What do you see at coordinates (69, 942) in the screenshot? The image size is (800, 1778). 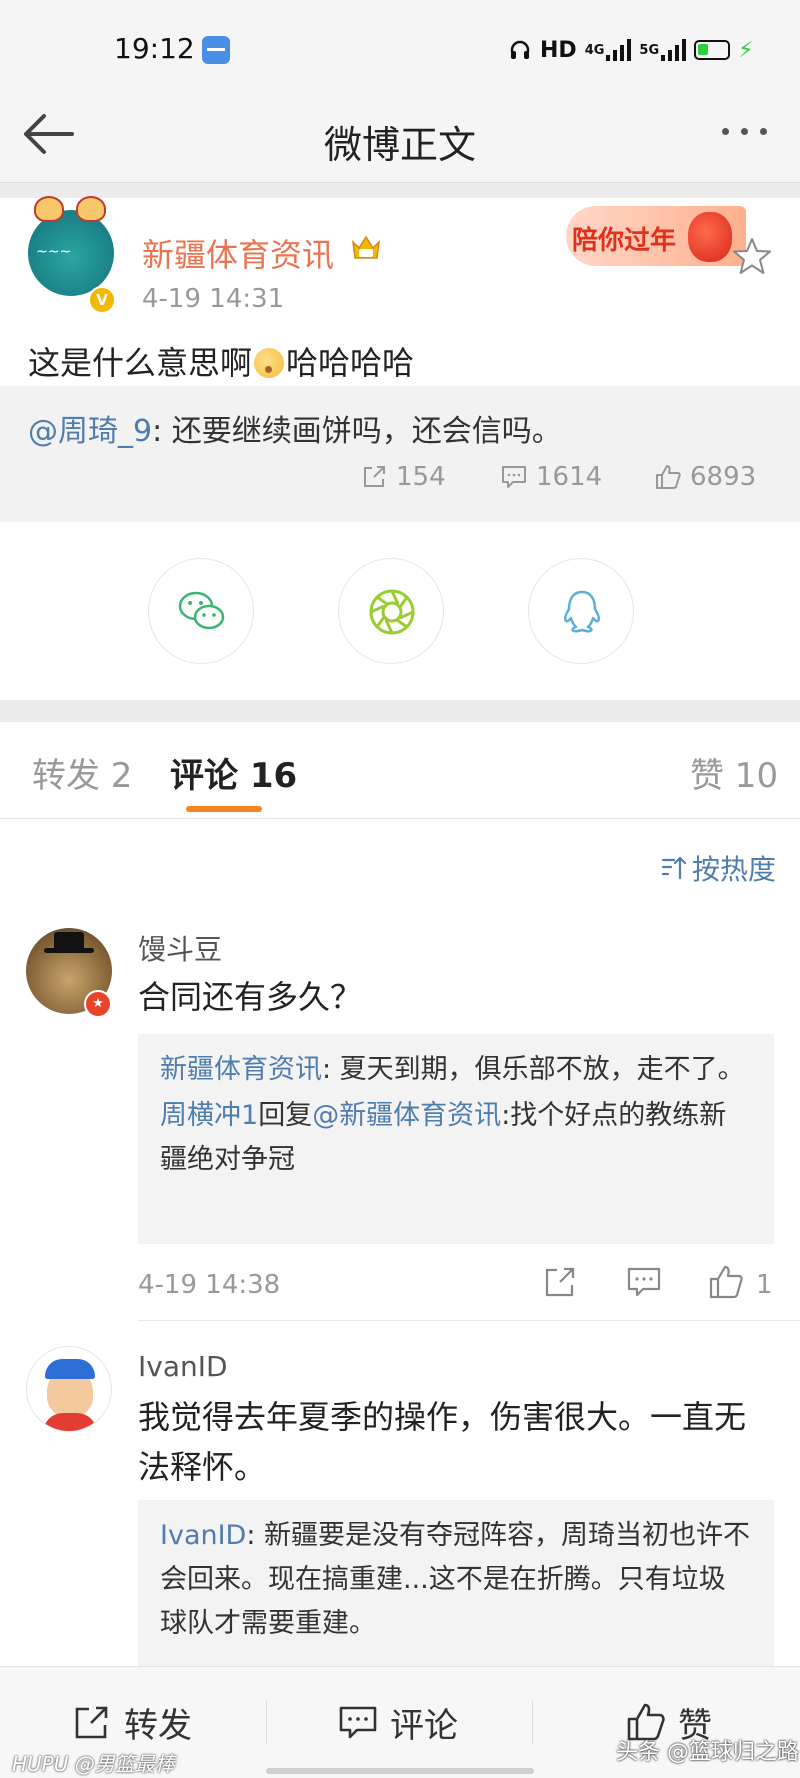 I see `top-hat-icon` at bounding box center [69, 942].